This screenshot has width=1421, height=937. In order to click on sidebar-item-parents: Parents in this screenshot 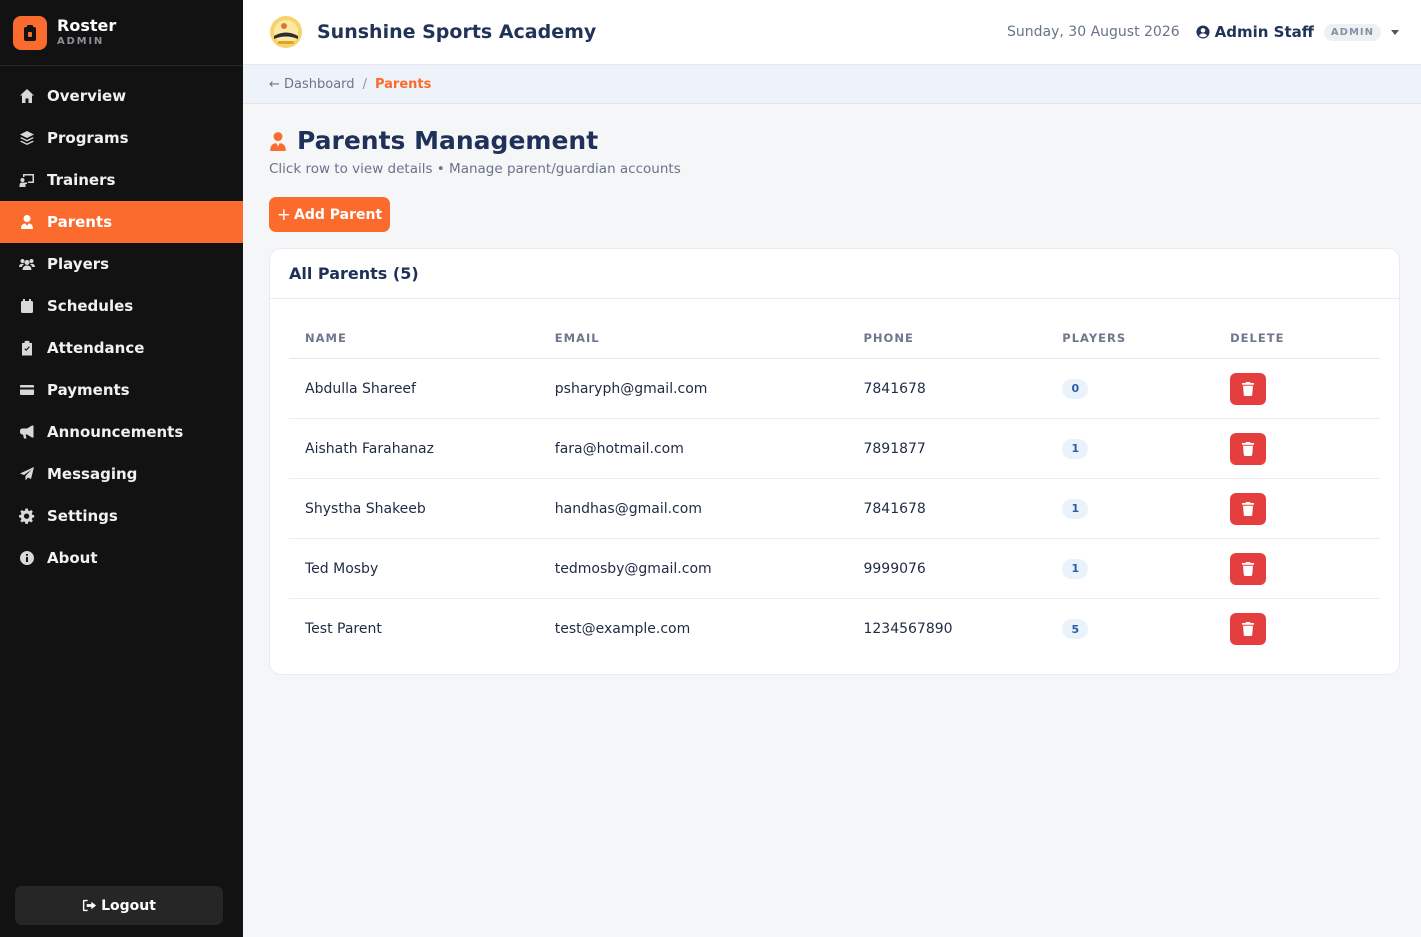, I will do `click(121, 222)`.